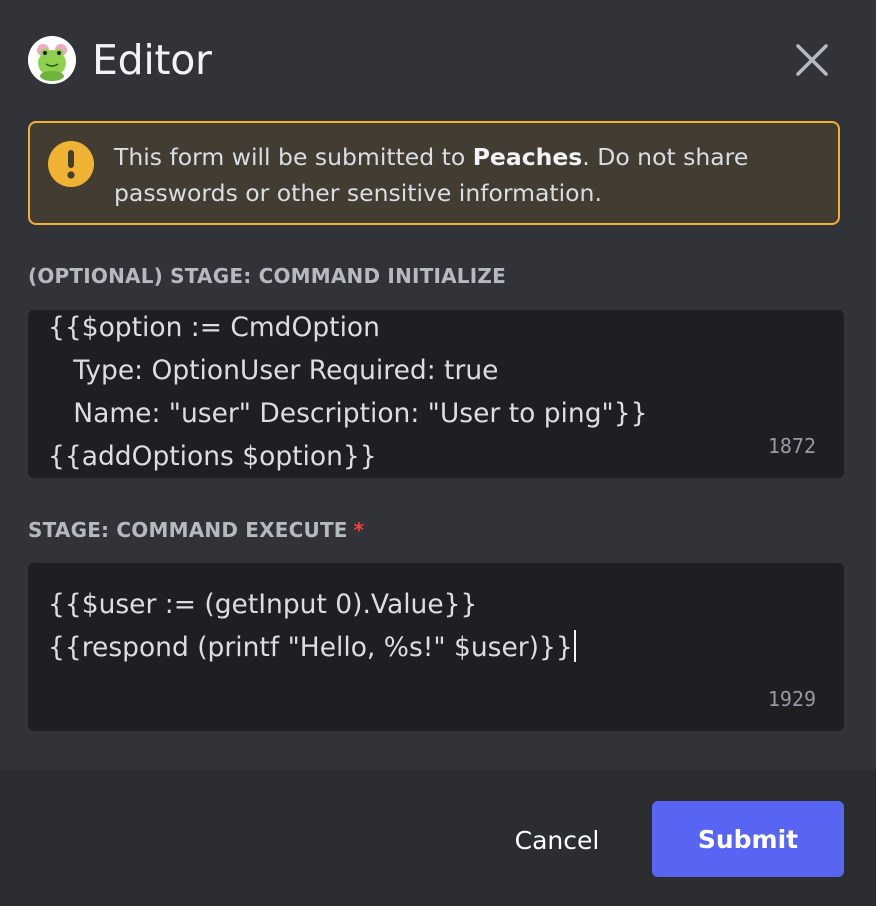 This screenshot has height=906, width=876. What do you see at coordinates (527, 157) in the screenshot?
I see `warning-app-name: Peaches` at bounding box center [527, 157].